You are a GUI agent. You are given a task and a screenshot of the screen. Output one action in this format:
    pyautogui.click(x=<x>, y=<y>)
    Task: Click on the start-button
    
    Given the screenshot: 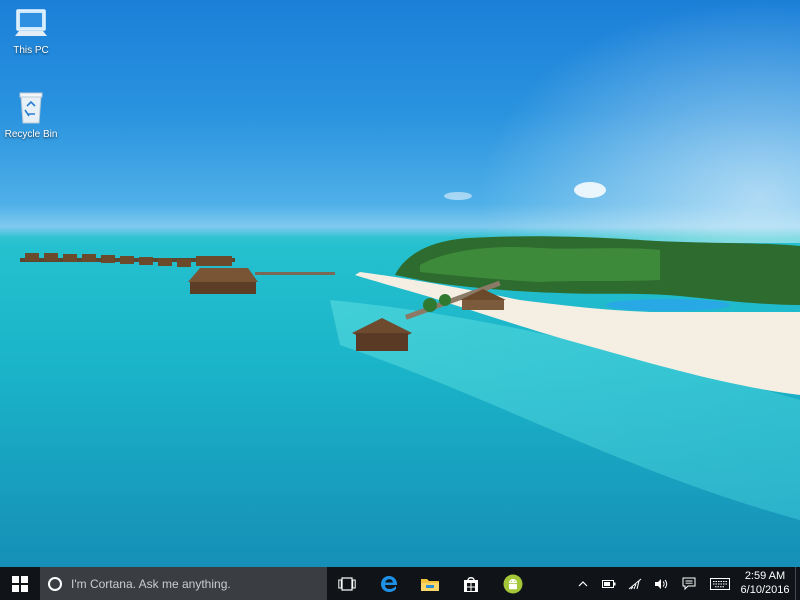 What is the action you would take?
    pyautogui.click(x=20, y=583)
    